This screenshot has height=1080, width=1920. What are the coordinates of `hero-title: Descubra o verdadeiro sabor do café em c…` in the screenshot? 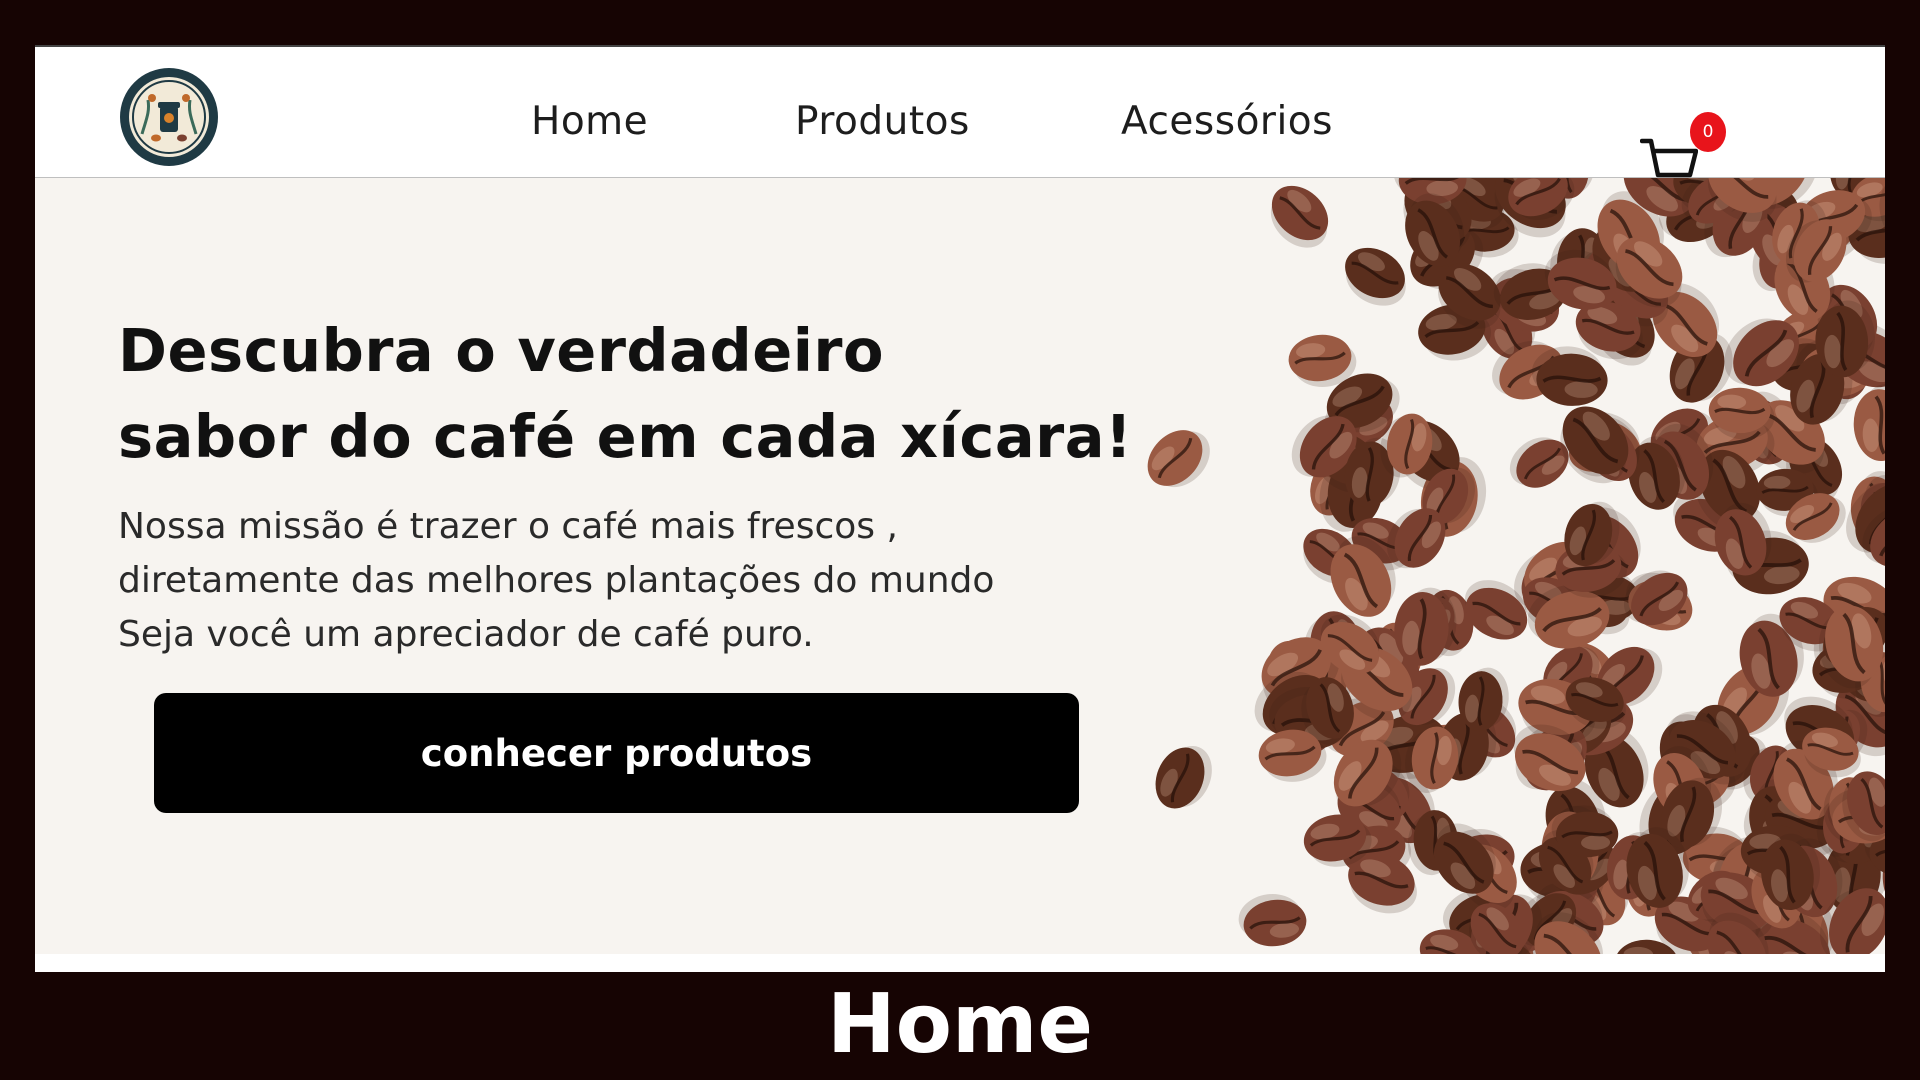 It's located at (625, 394).